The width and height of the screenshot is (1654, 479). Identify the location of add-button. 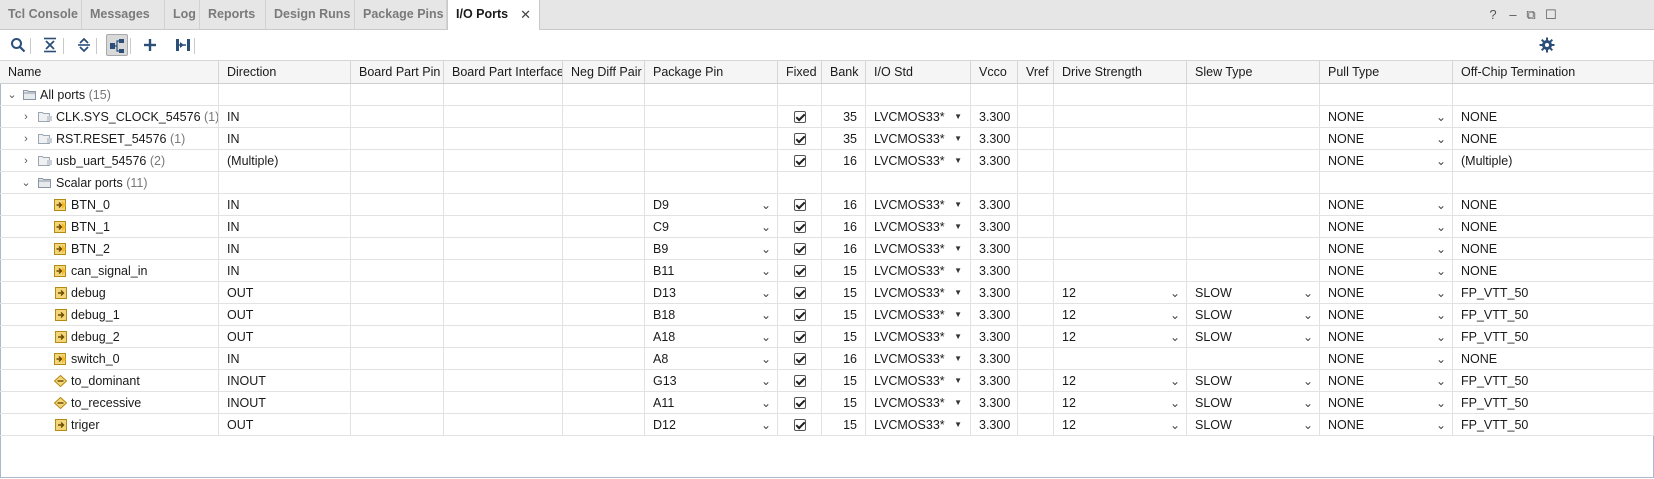
(150, 45).